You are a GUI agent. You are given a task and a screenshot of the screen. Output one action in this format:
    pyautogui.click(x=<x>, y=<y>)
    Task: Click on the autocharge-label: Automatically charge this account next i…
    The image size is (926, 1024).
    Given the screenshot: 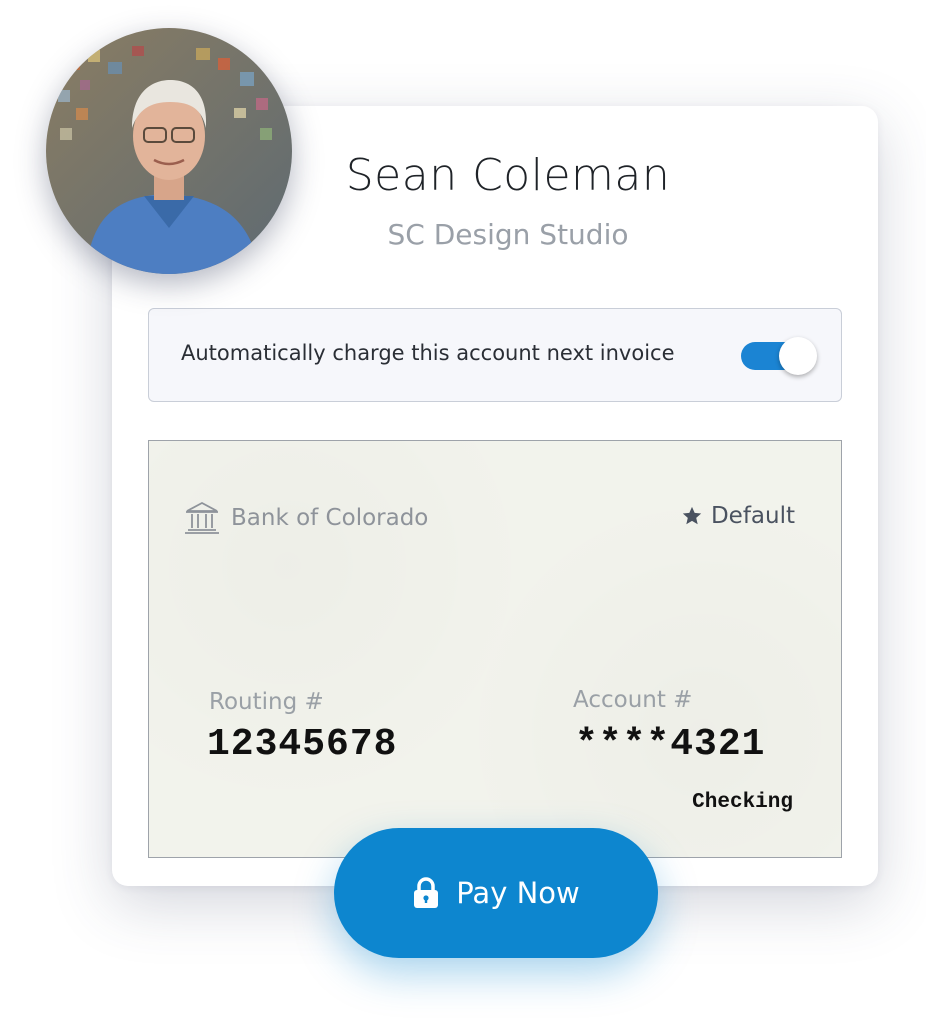 What is the action you would take?
    pyautogui.click(x=428, y=353)
    